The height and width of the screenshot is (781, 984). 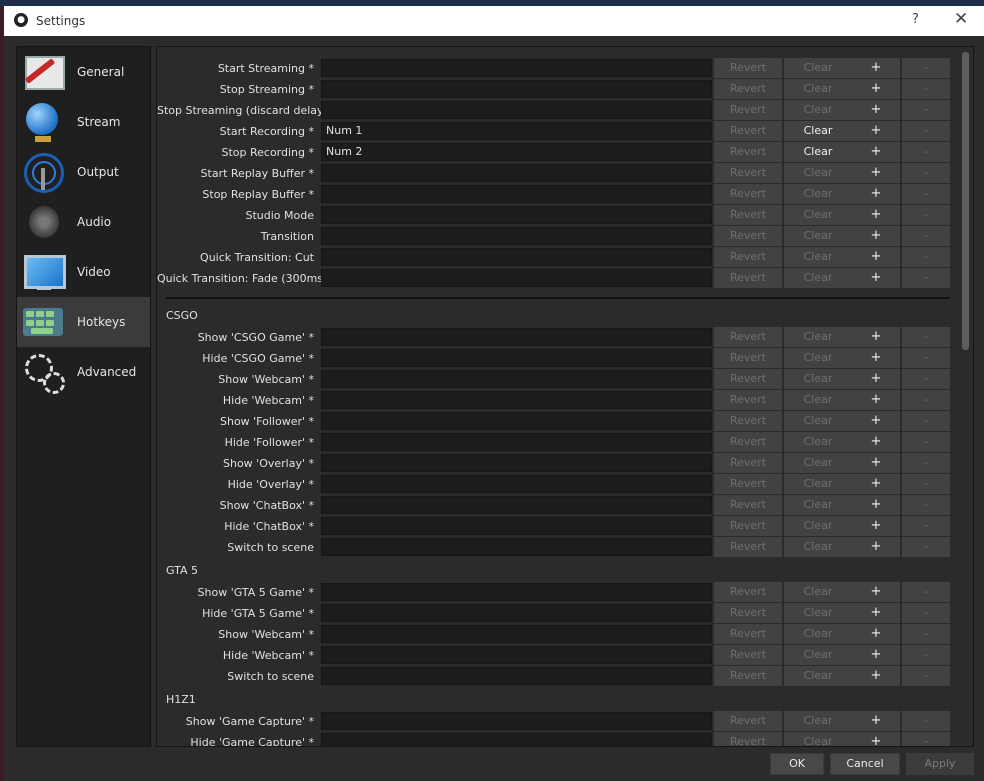 What do you see at coordinates (83, 322) in the screenshot?
I see `sidebar-item-hotkeys: Hotkeys` at bounding box center [83, 322].